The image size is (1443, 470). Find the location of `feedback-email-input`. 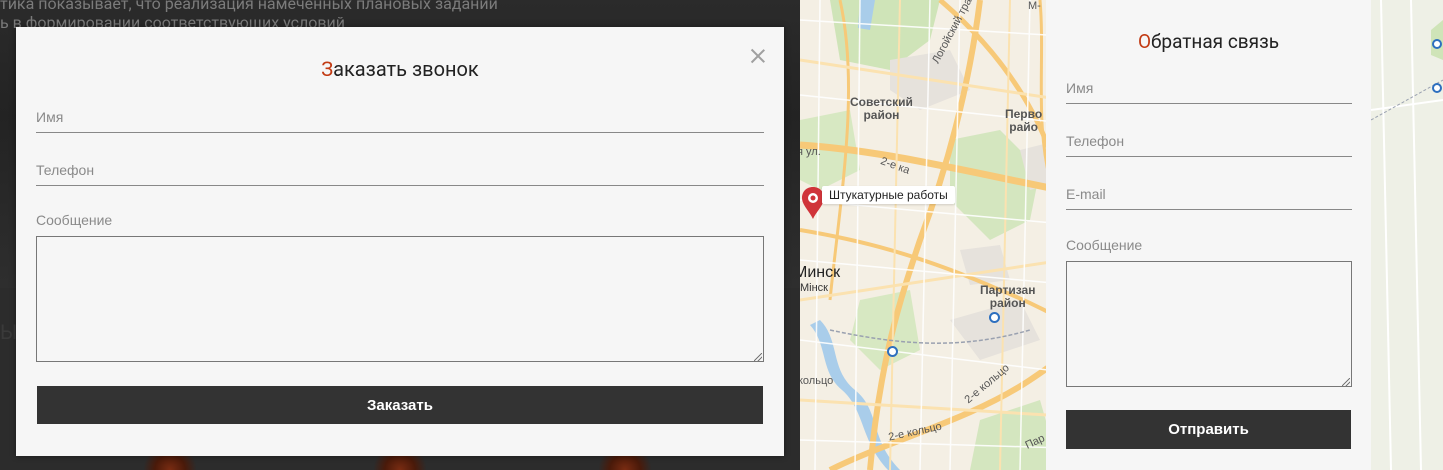

feedback-email-input is located at coordinates (1209, 194).